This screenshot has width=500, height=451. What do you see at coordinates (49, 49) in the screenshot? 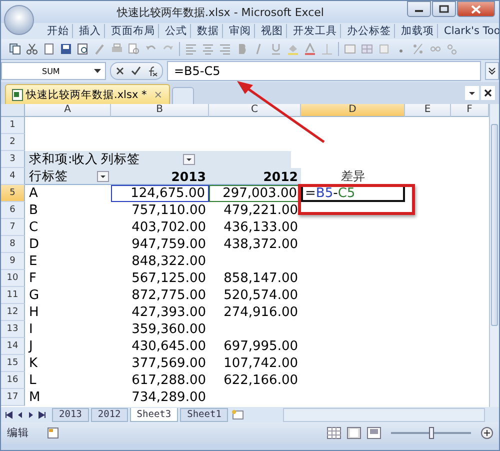
I see `new-document-icon` at bounding box center [49, 49].